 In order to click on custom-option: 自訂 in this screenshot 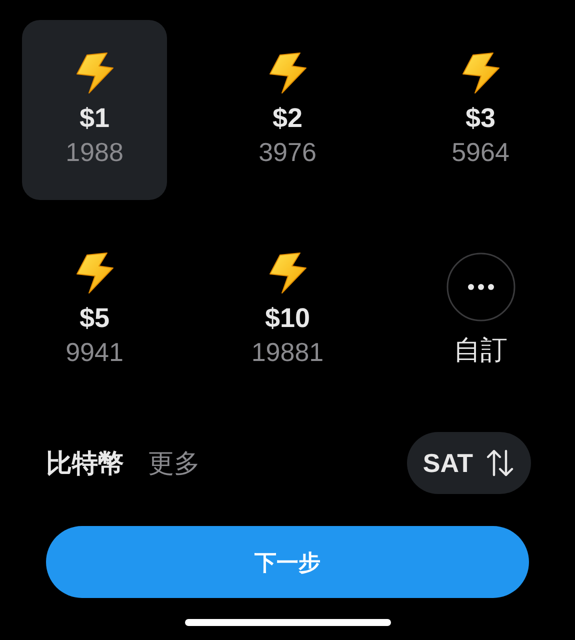, I will do `click(480, 310)`.